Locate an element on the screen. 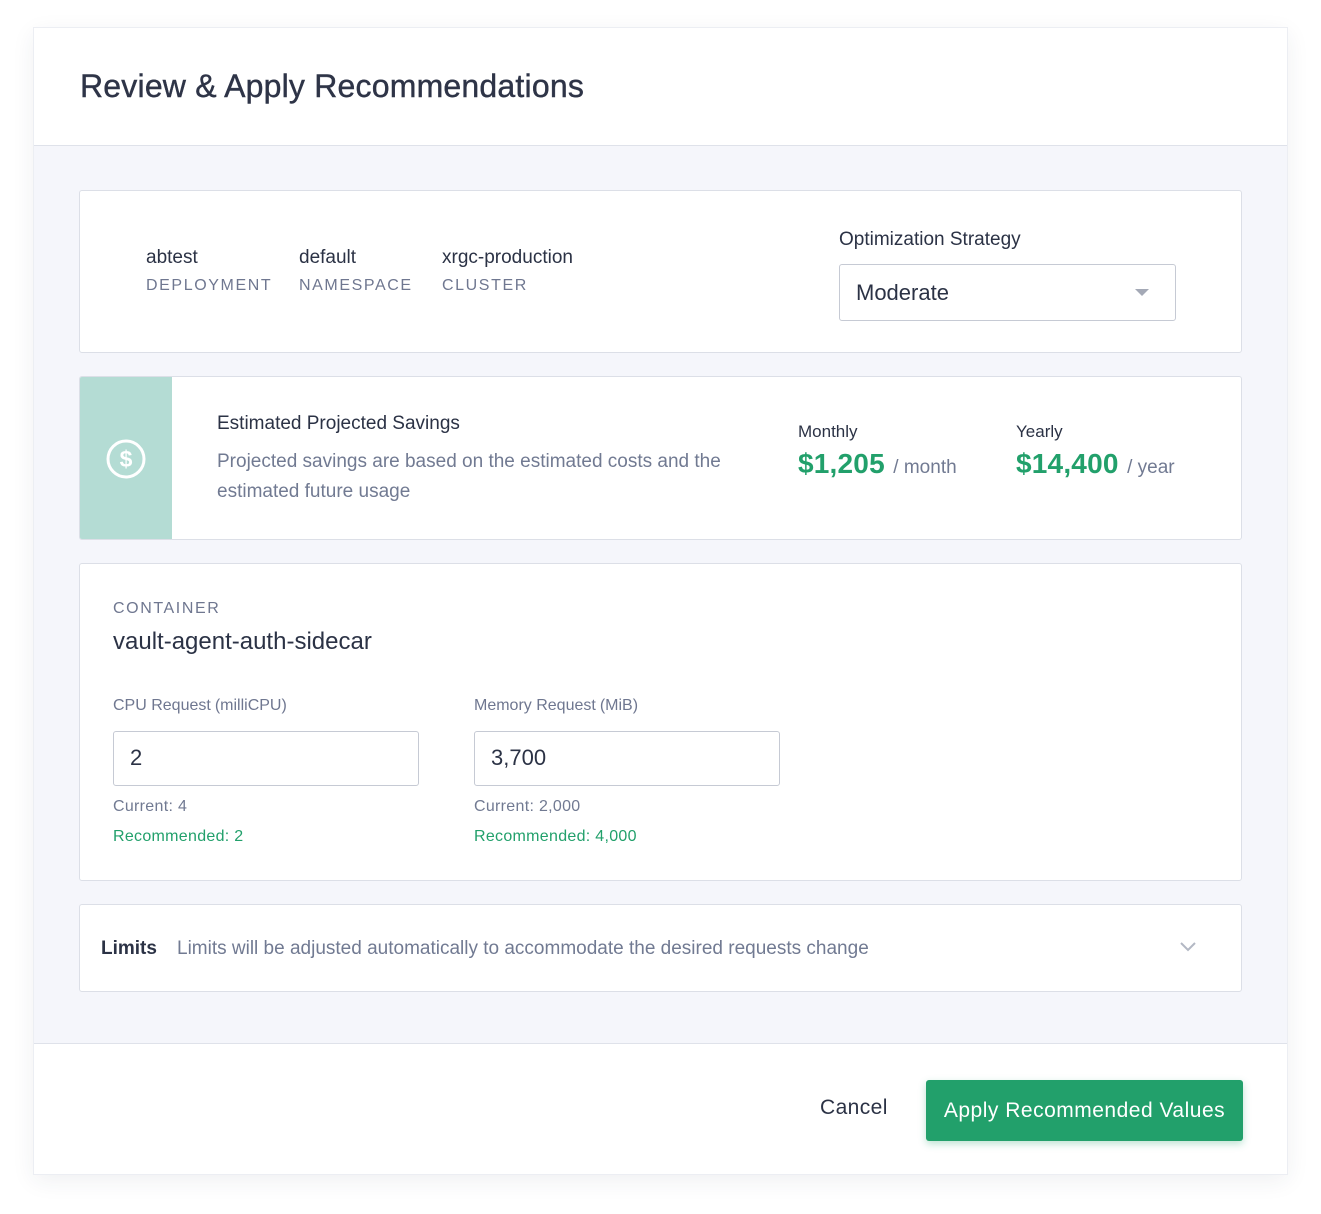 The height and width of the screenshot is (1214, 1321). dollar-circle-icon: $ is located at coordinates (126, 459).